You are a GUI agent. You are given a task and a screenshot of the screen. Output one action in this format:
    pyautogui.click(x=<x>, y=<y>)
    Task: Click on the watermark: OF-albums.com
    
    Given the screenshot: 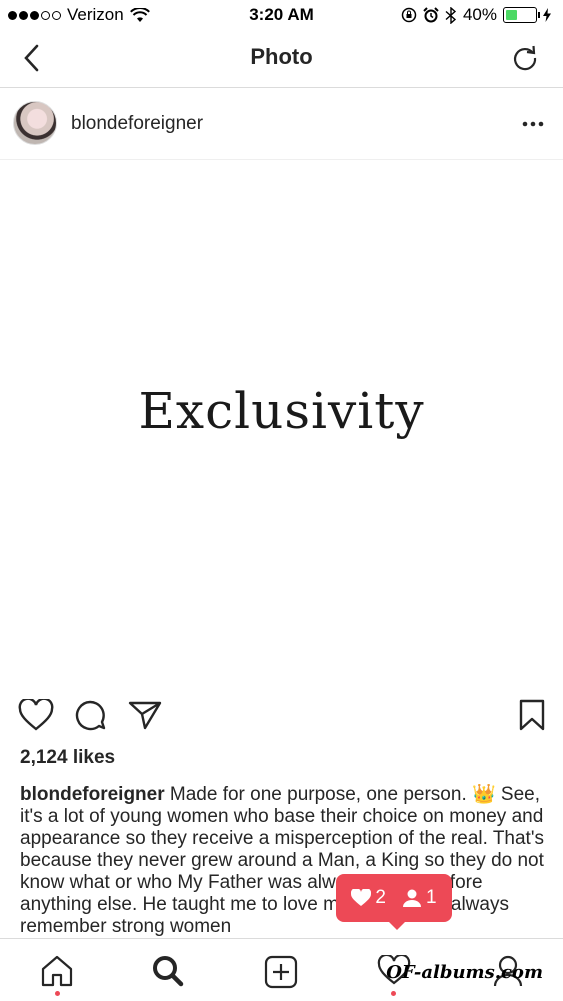 What is the action you would take?
    pyautogui.click(x=464, y=972)
    